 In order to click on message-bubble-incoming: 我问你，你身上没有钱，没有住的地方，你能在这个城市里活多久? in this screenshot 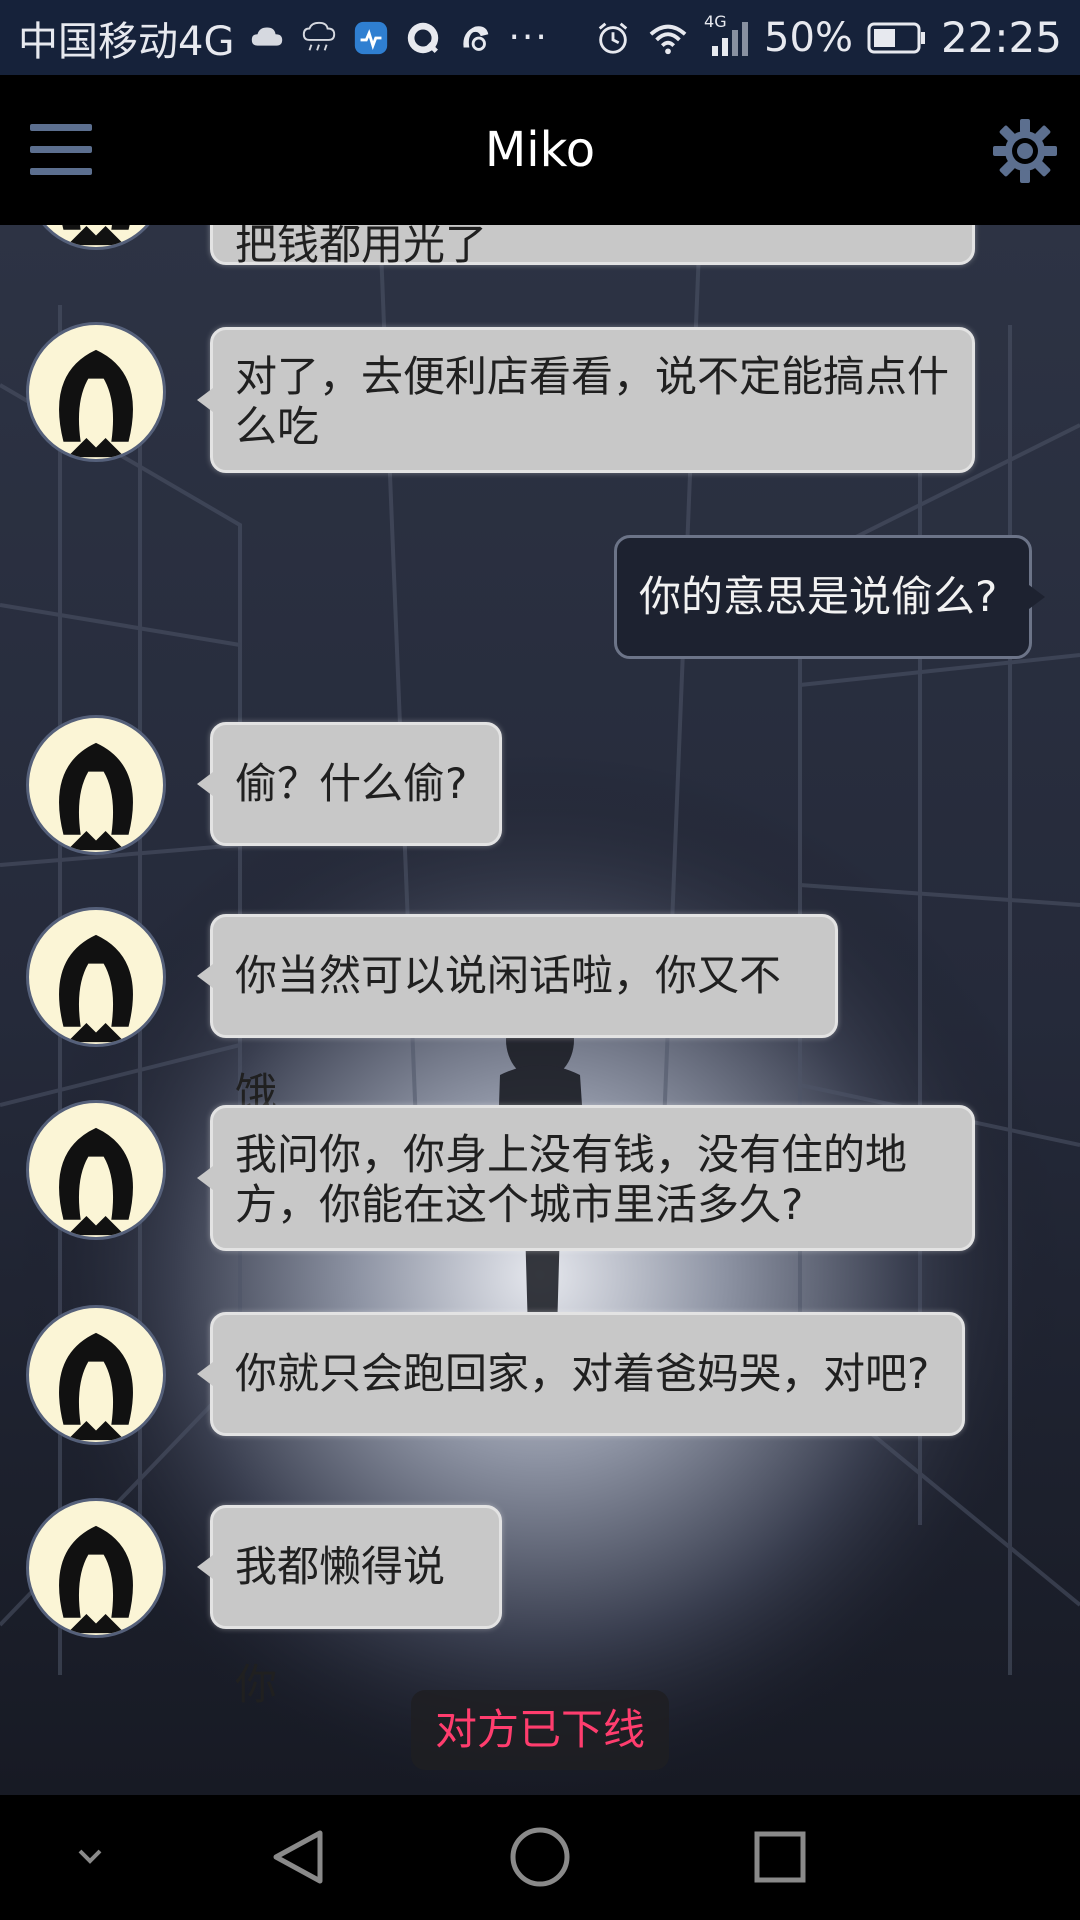, I will do `click(586, 1178)`.